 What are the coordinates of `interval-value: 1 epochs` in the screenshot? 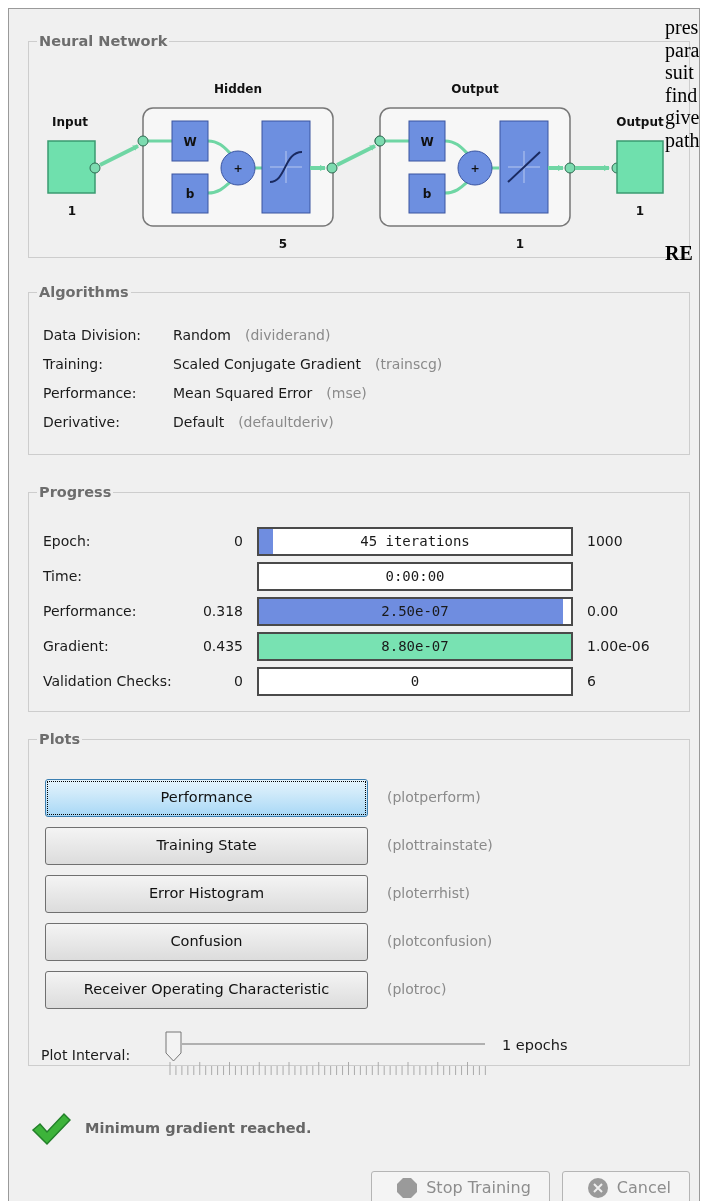 It's located at (535, 1045).